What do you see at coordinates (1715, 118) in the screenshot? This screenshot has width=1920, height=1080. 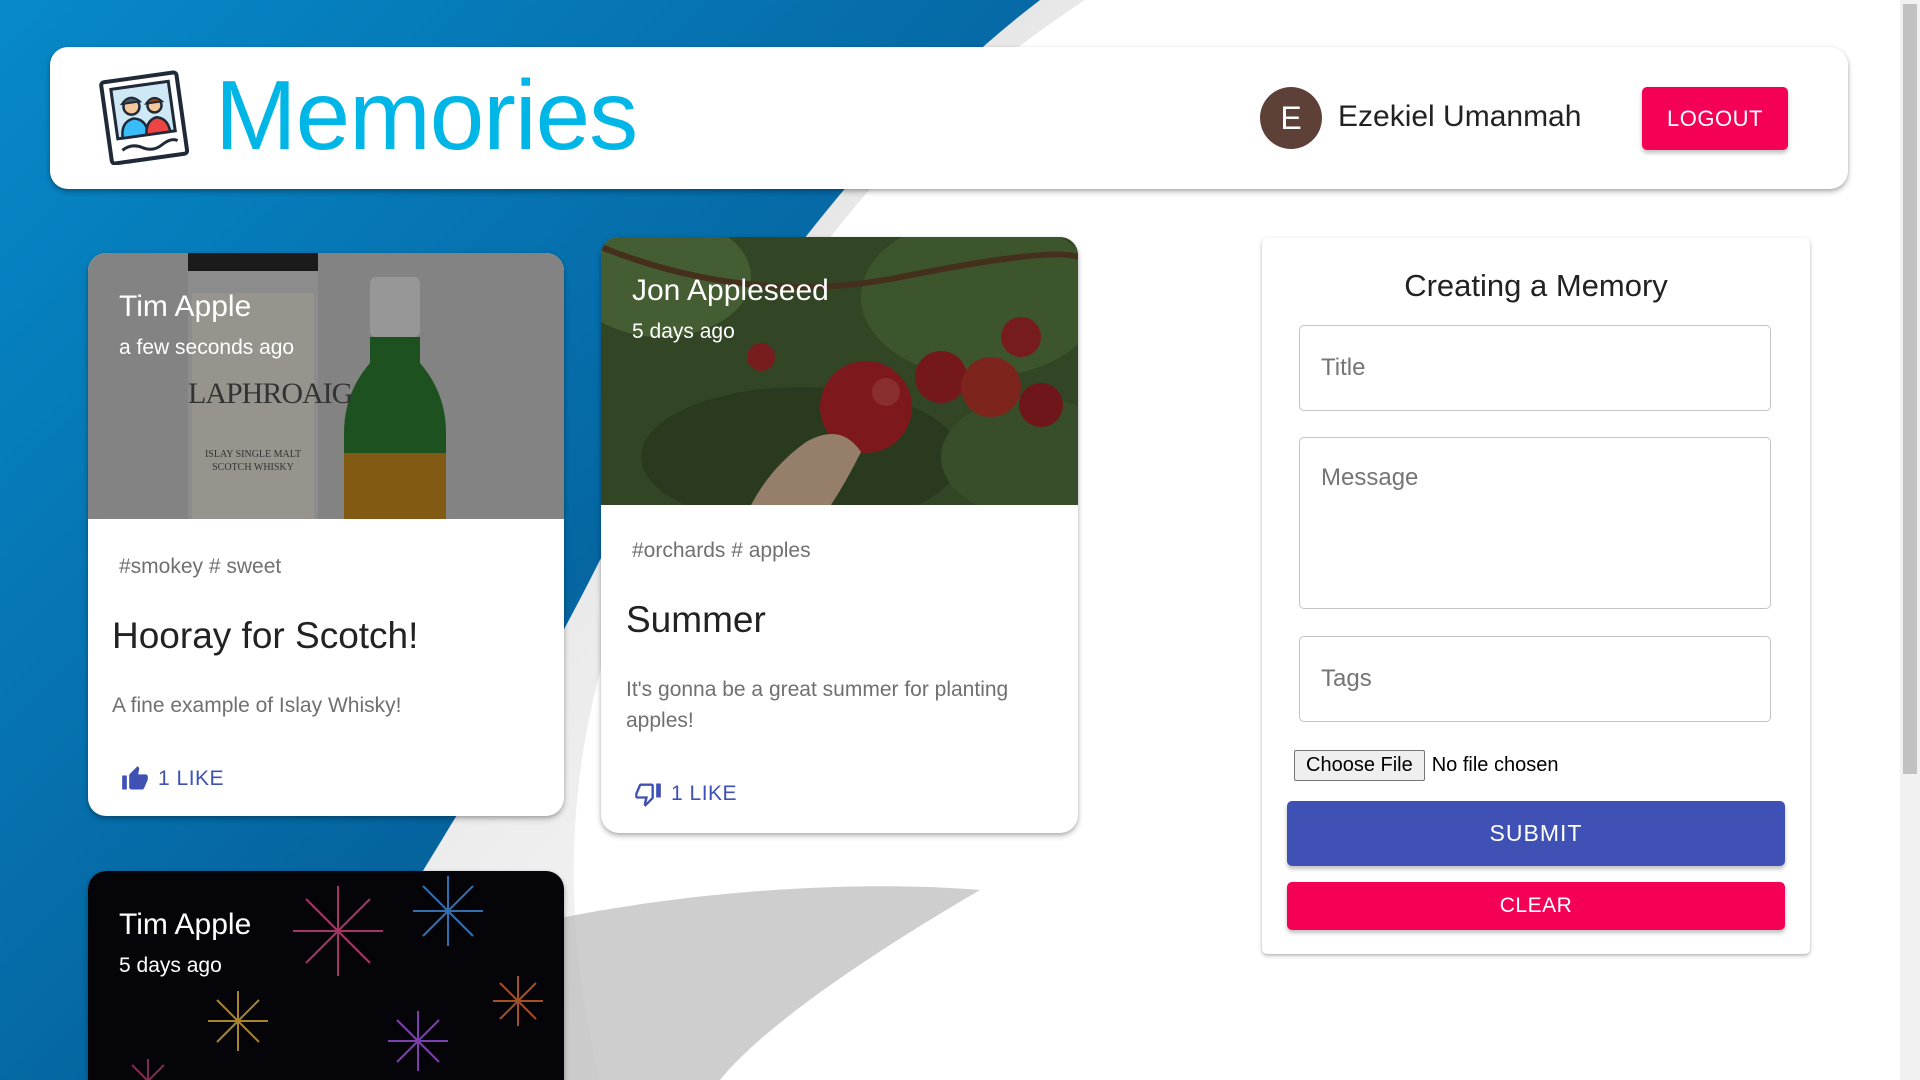 I see `logout-button: LOGOUT` at bounding box center [1715, 118].